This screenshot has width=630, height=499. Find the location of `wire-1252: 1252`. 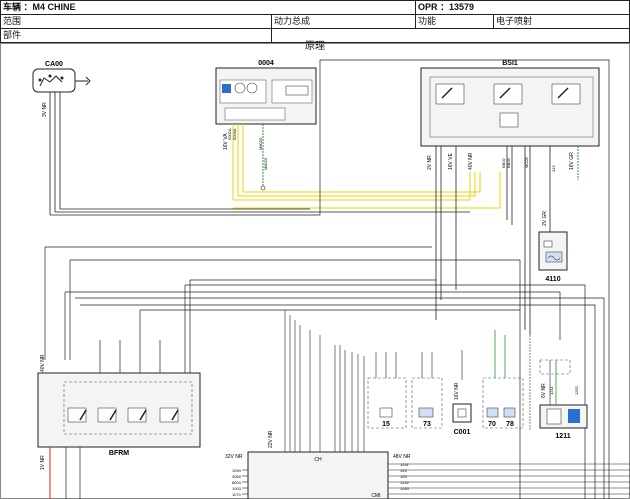

wire-1252: 1252 is located at coordinates (576, 390).